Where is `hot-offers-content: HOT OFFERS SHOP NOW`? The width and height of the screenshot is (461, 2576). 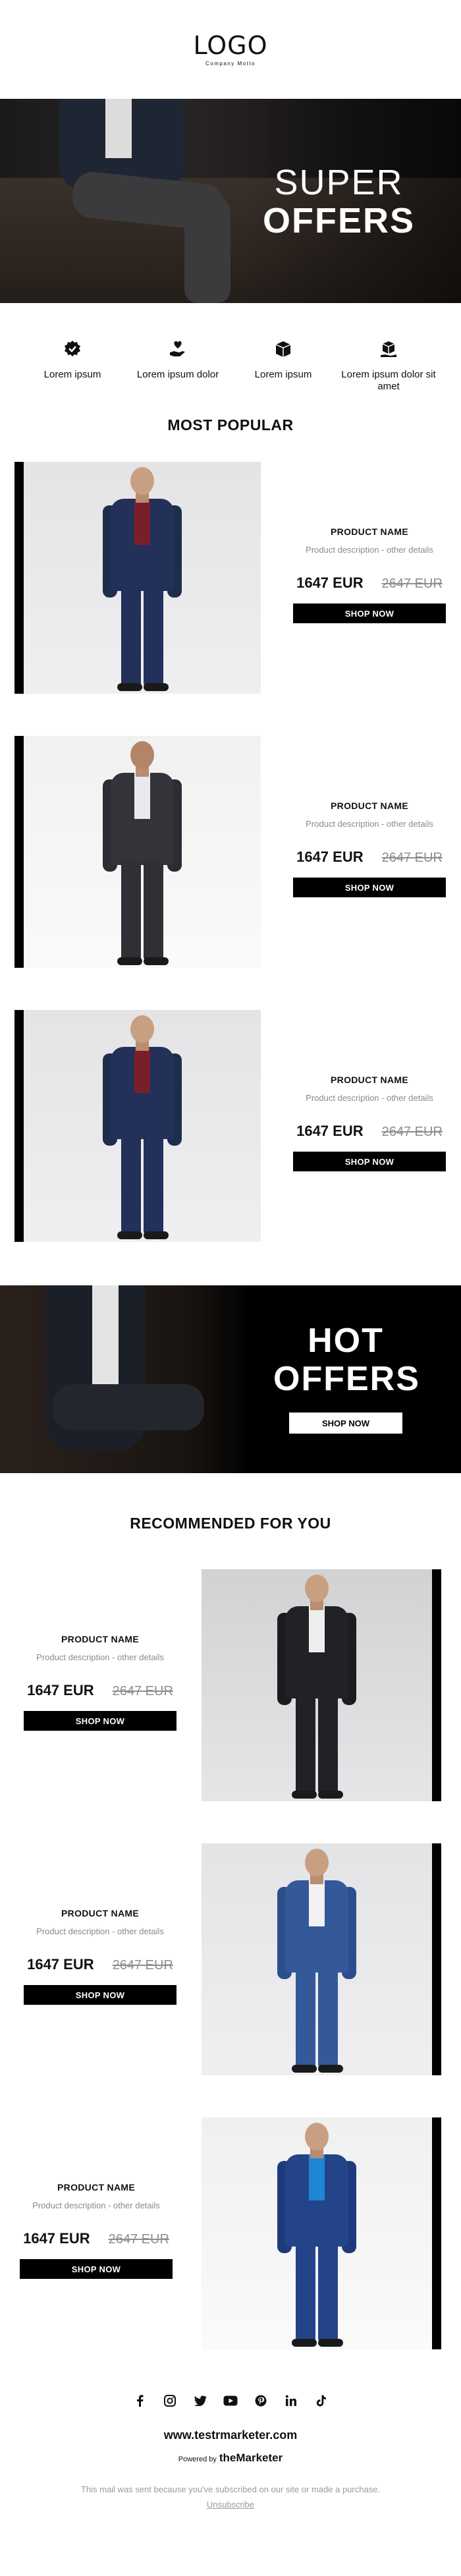
hot-offers-content: HOT OFFERS SHOP NOW is located at coordinates (346, 1378).